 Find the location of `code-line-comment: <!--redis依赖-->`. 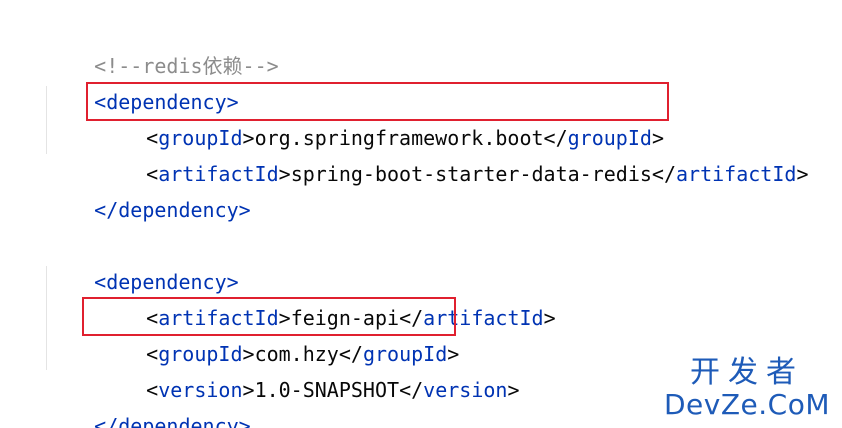

code-line-comment: <!--redis依赖--> is located at coordinates (162, 45).